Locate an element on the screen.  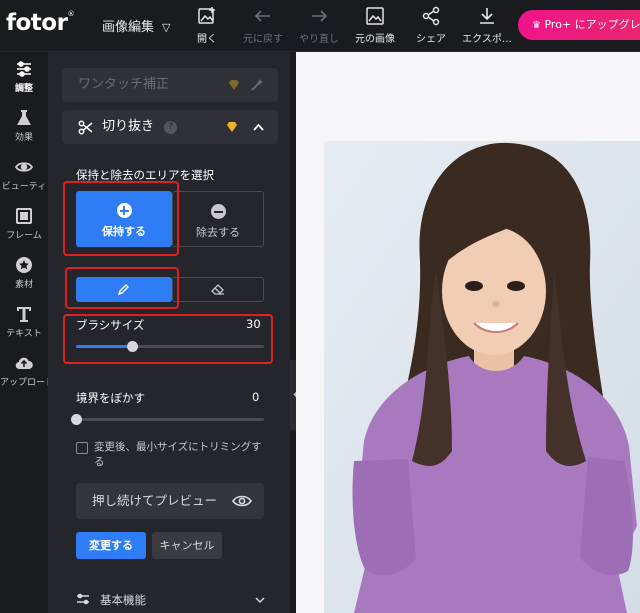
nav-adjust: 調整 is located at coordinates (24, 77).